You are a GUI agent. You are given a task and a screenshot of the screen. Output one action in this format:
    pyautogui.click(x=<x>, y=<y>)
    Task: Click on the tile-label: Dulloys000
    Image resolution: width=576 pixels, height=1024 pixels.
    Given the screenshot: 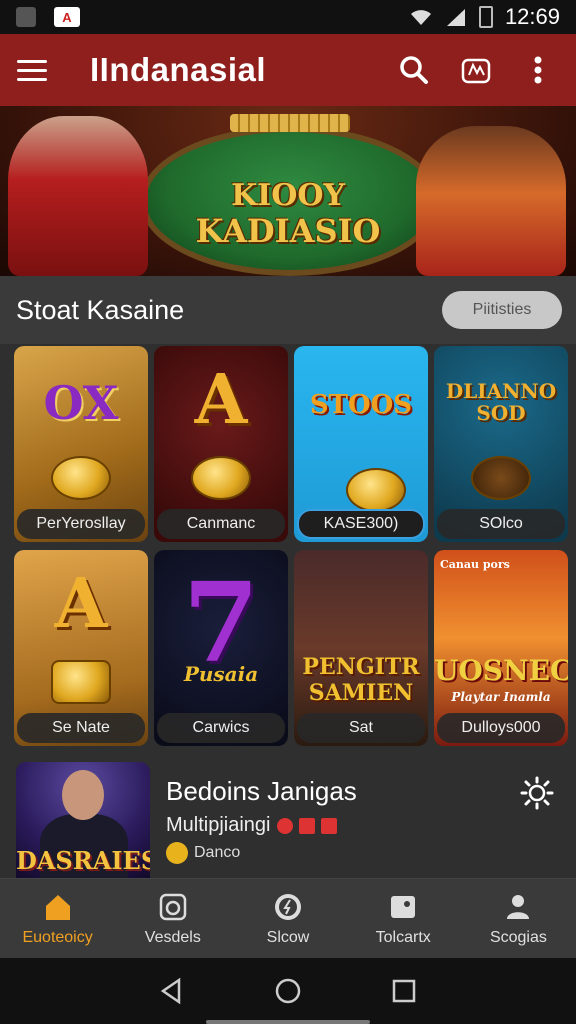 What is the action you would take?
    pyautogui.click(x=501, y=728)
    